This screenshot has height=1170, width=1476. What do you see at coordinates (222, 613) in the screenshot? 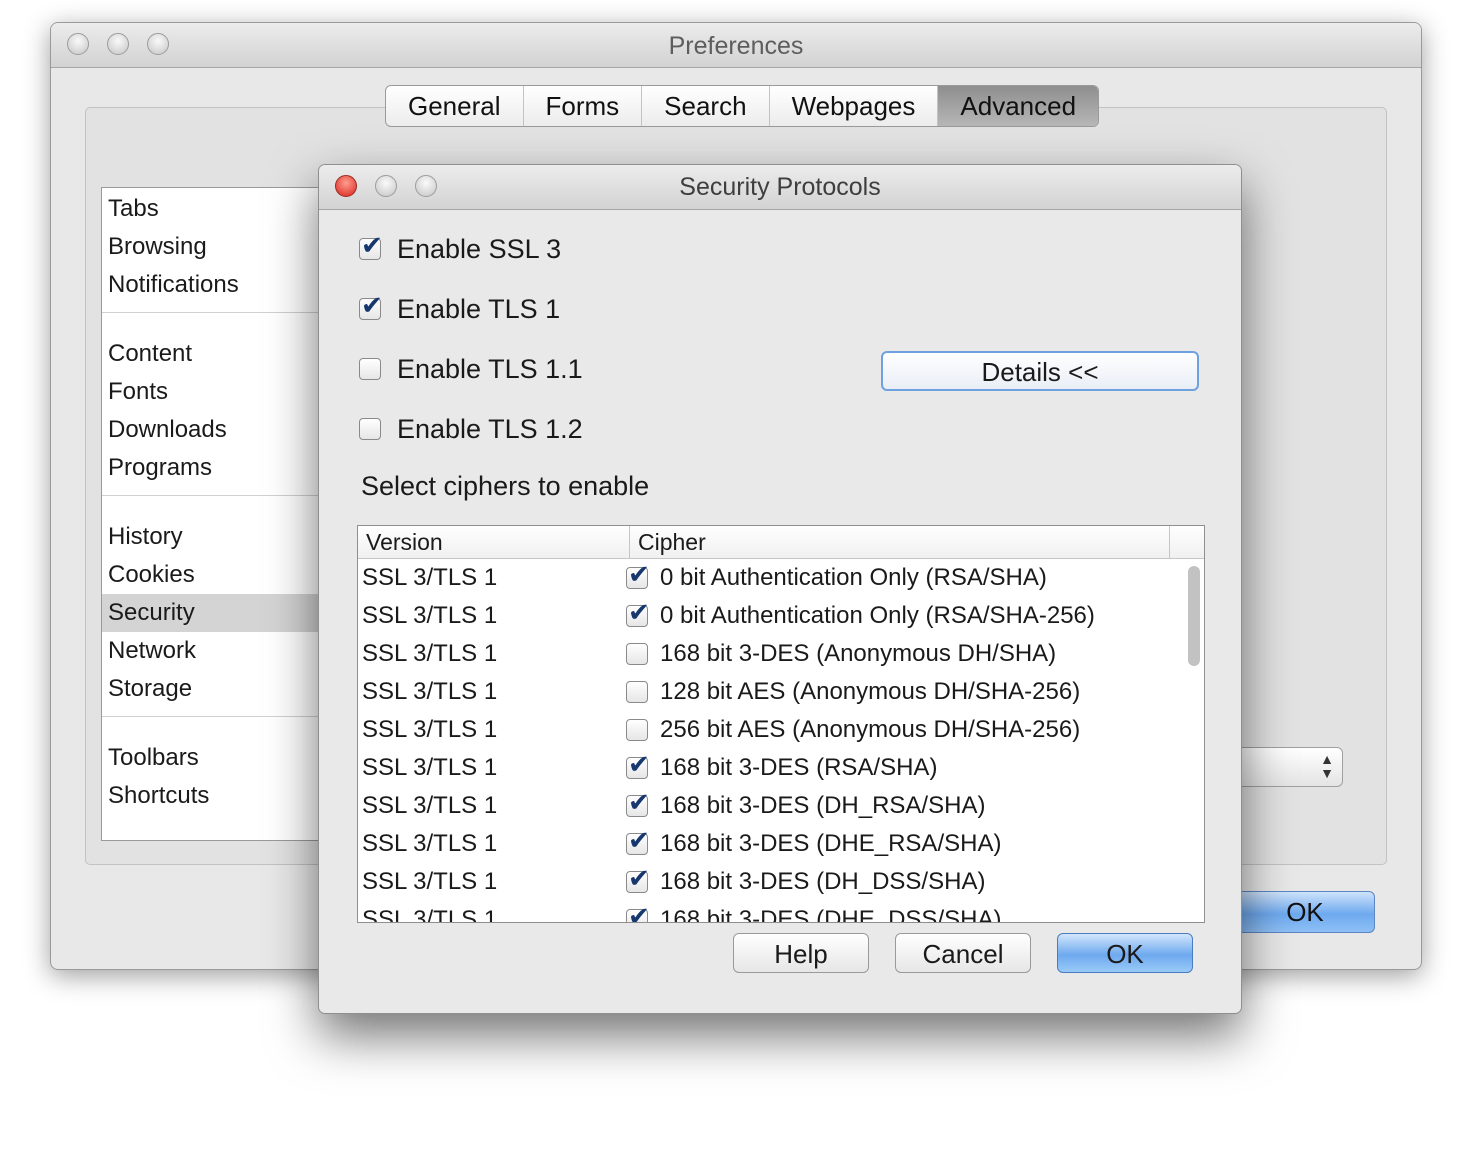
I see `sidebar-item-security: Security` at bounding box center [222, 613].